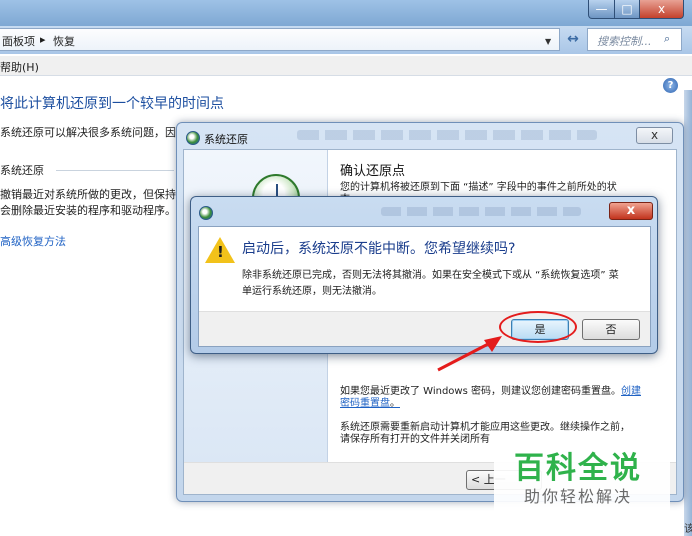 This screenshot has height=536, width=692. Describe the element at coordinates (346, 13) in the screenshot. I see `control-panel-titlebar: — □ x` at that location.